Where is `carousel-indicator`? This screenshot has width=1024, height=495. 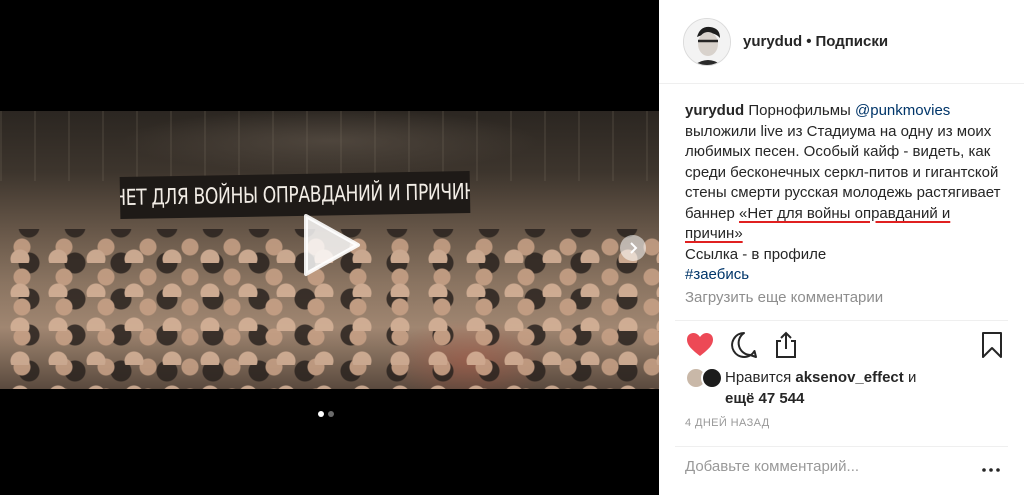
carousel-indicator is located at coordinates (326, 414).